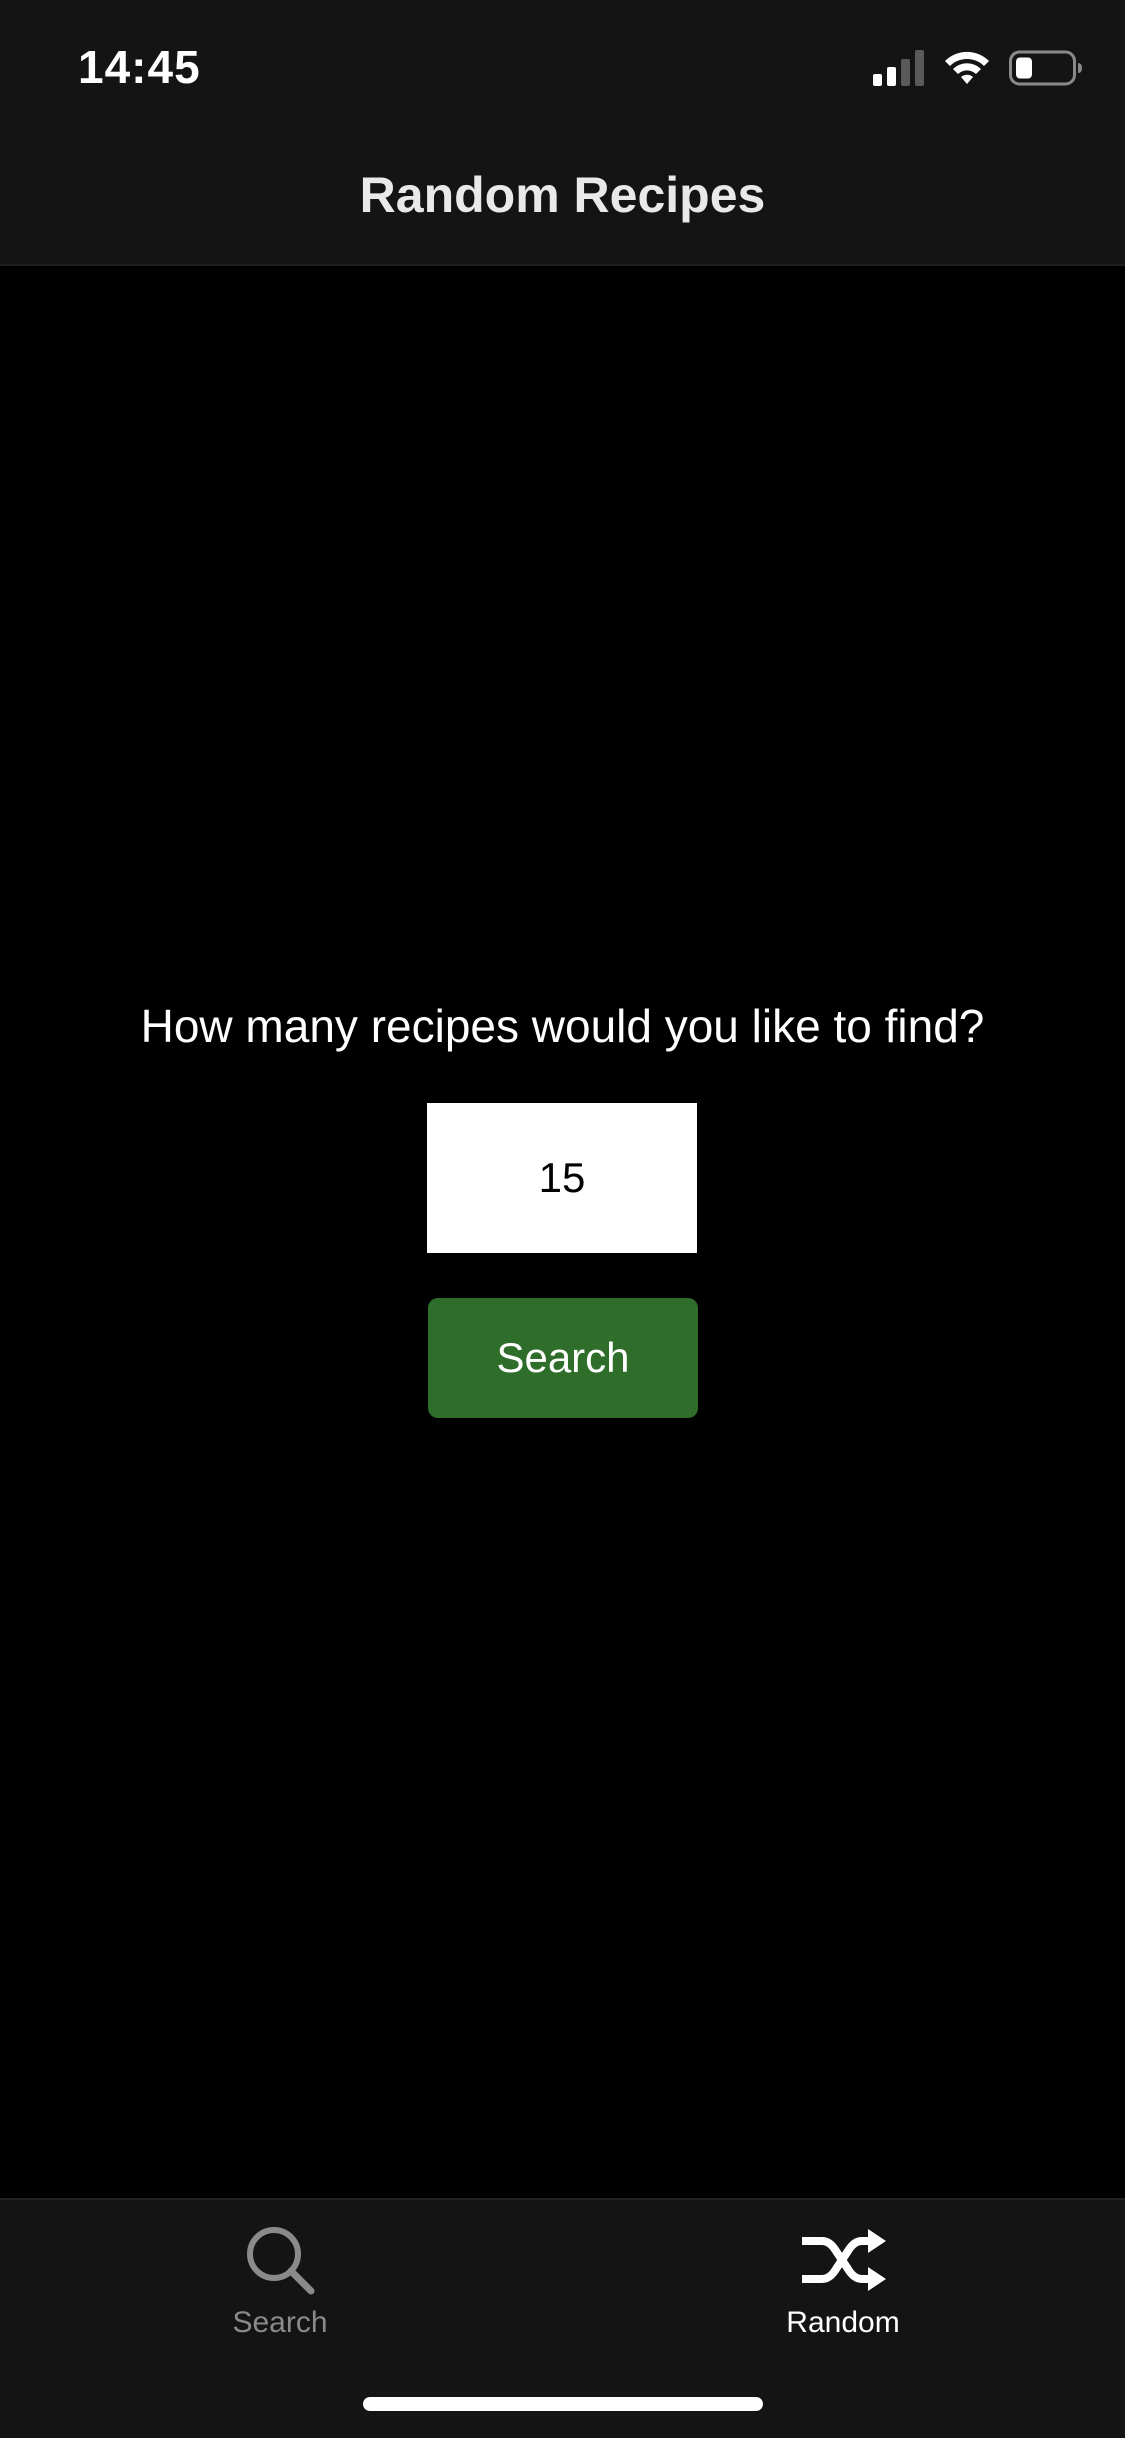  I want to click on navigation-bar: Random Recipes, so click(562, 199).